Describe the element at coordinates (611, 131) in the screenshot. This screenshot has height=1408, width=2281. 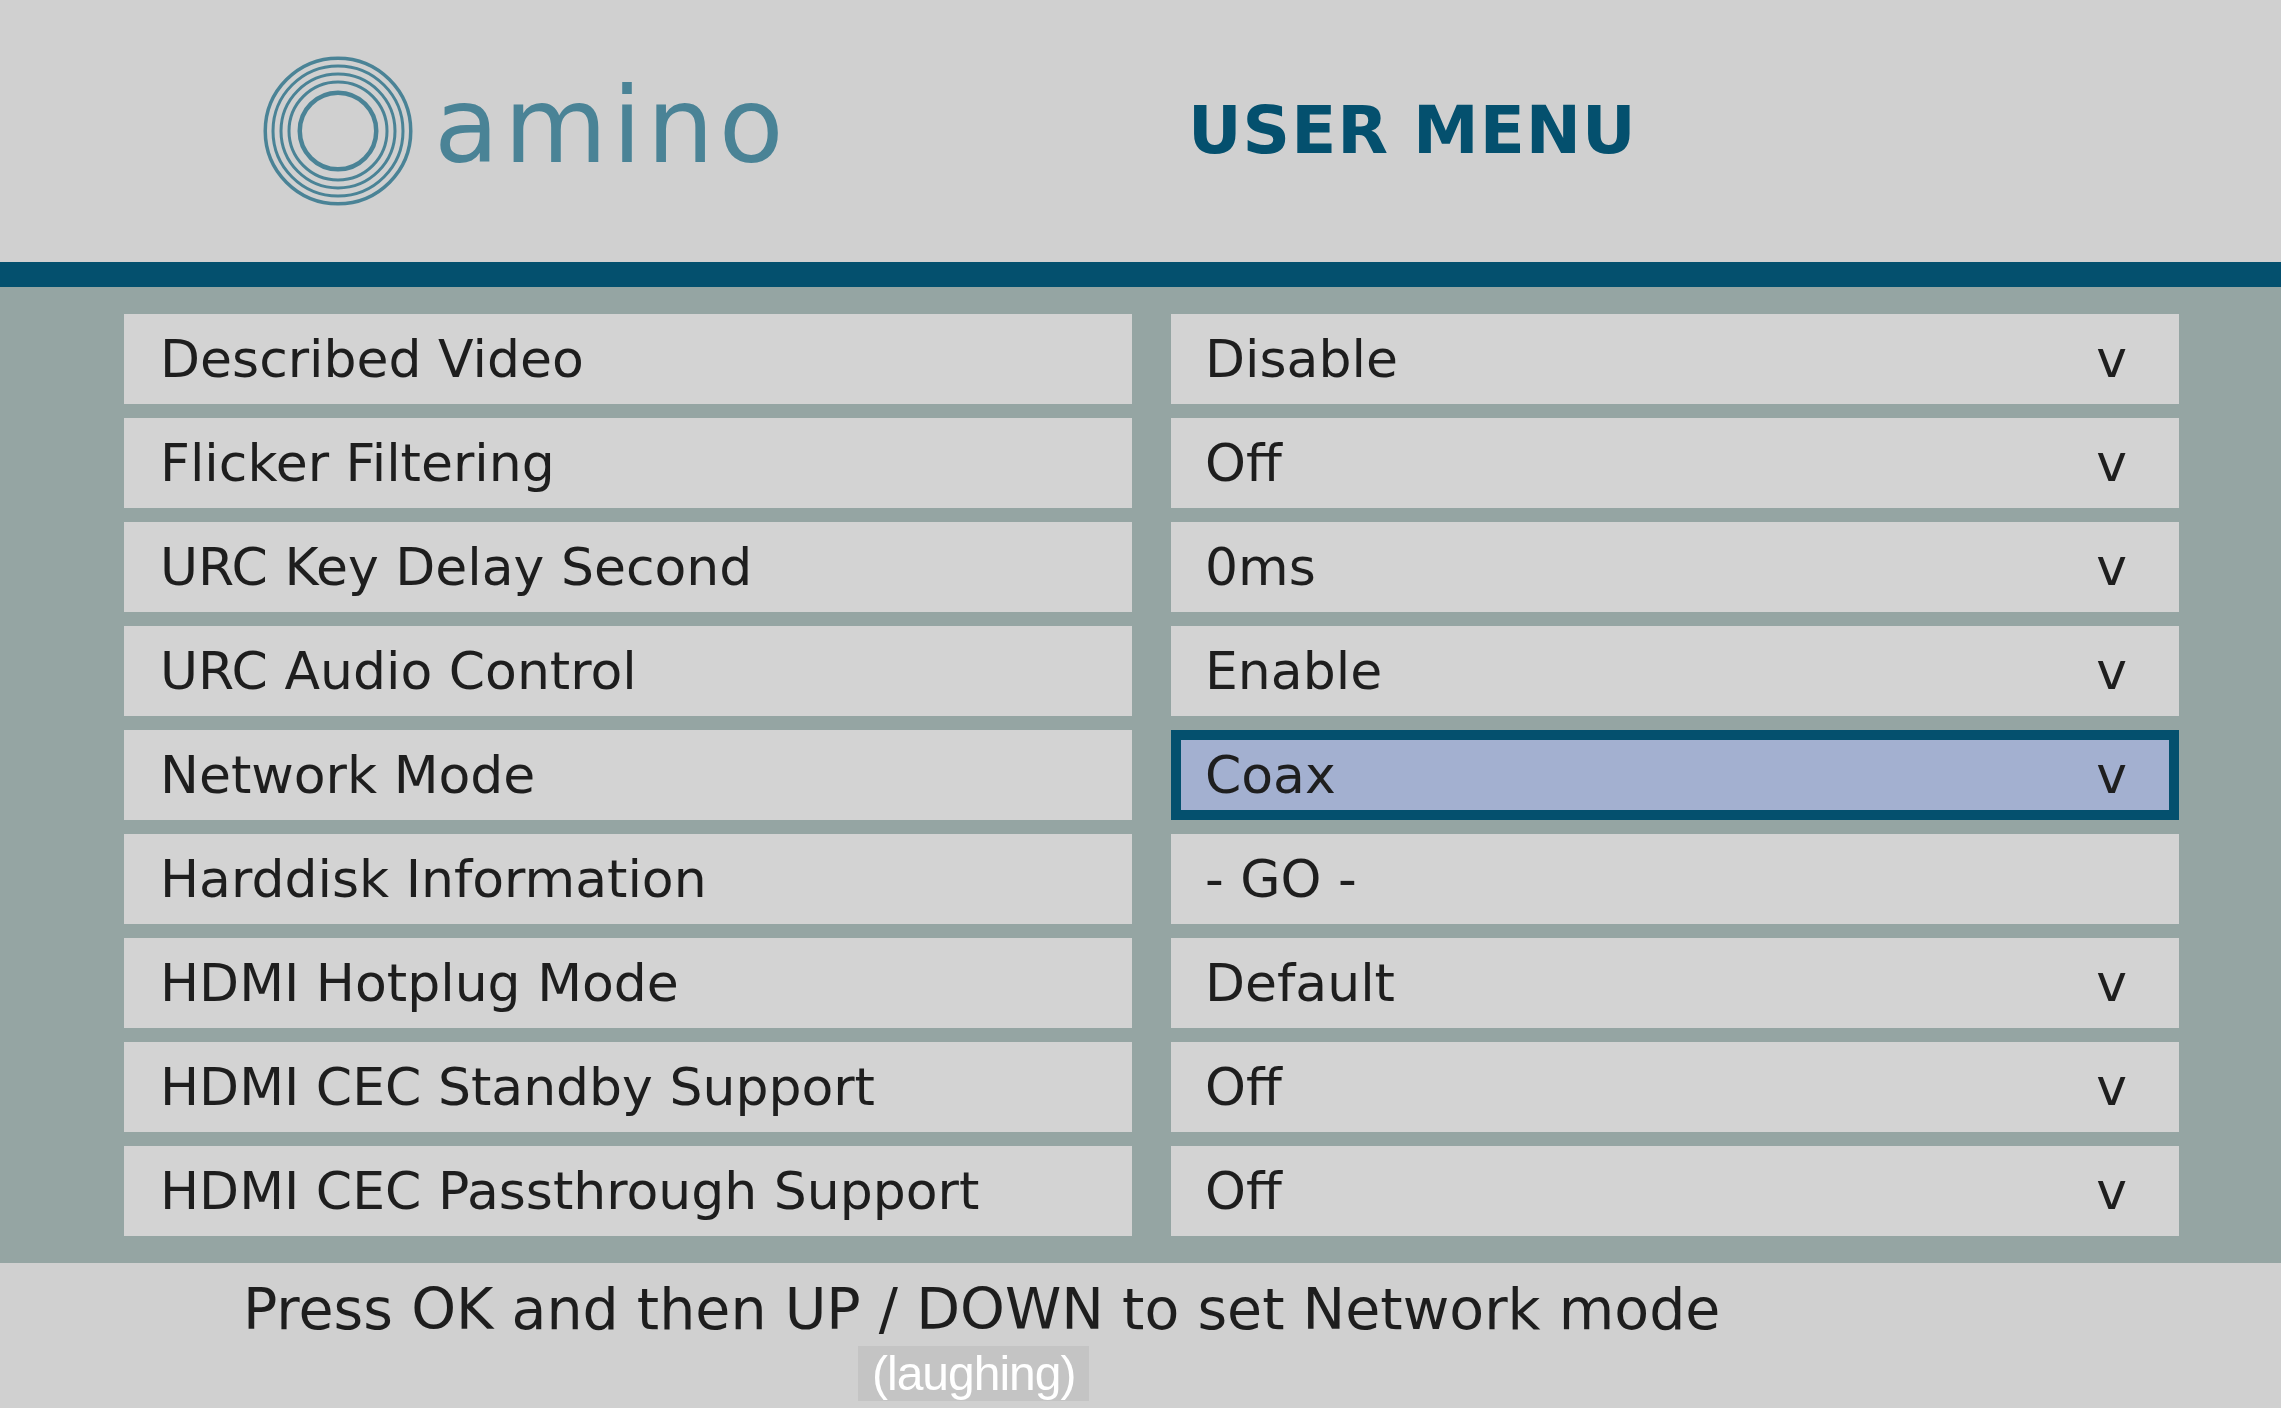
I see `logo-text: amino` at that location.